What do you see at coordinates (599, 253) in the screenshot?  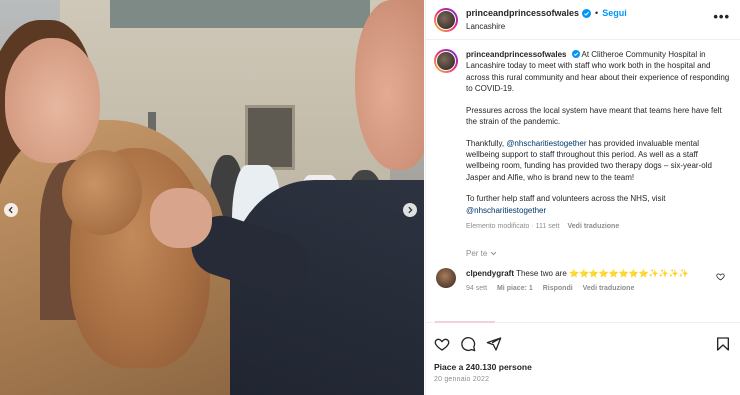 I see `for-you-toggle: Per te` at bounding box center [599, 253].